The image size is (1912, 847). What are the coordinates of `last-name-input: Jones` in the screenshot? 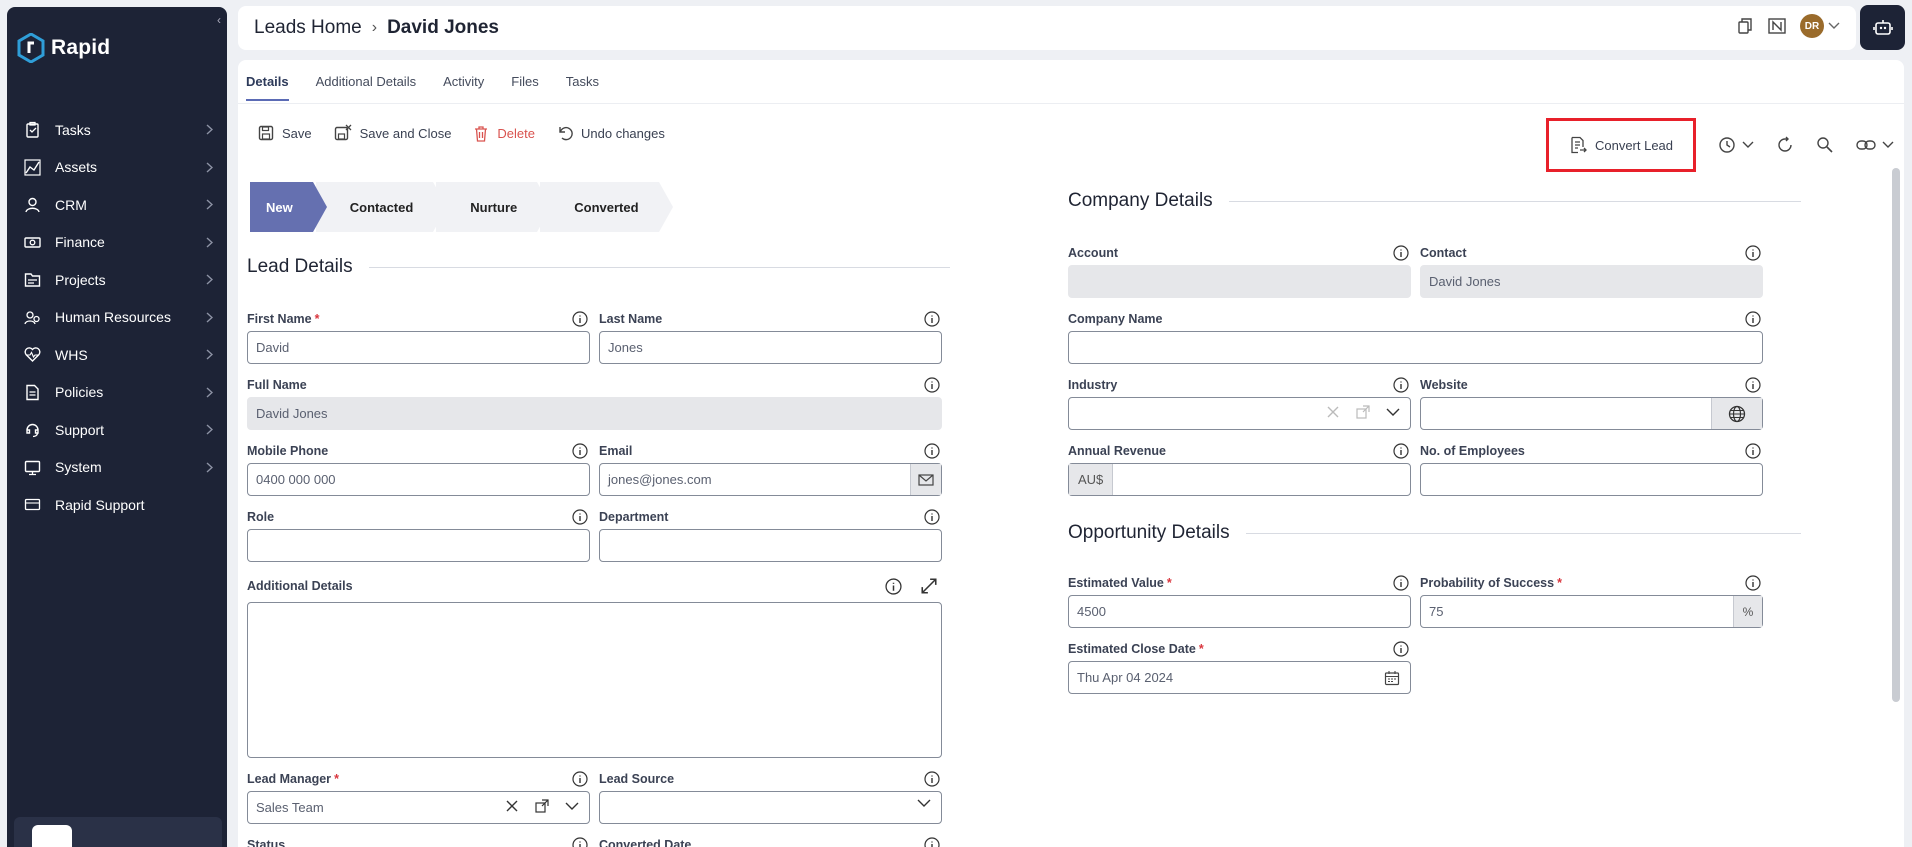 It's located at (770, 347).